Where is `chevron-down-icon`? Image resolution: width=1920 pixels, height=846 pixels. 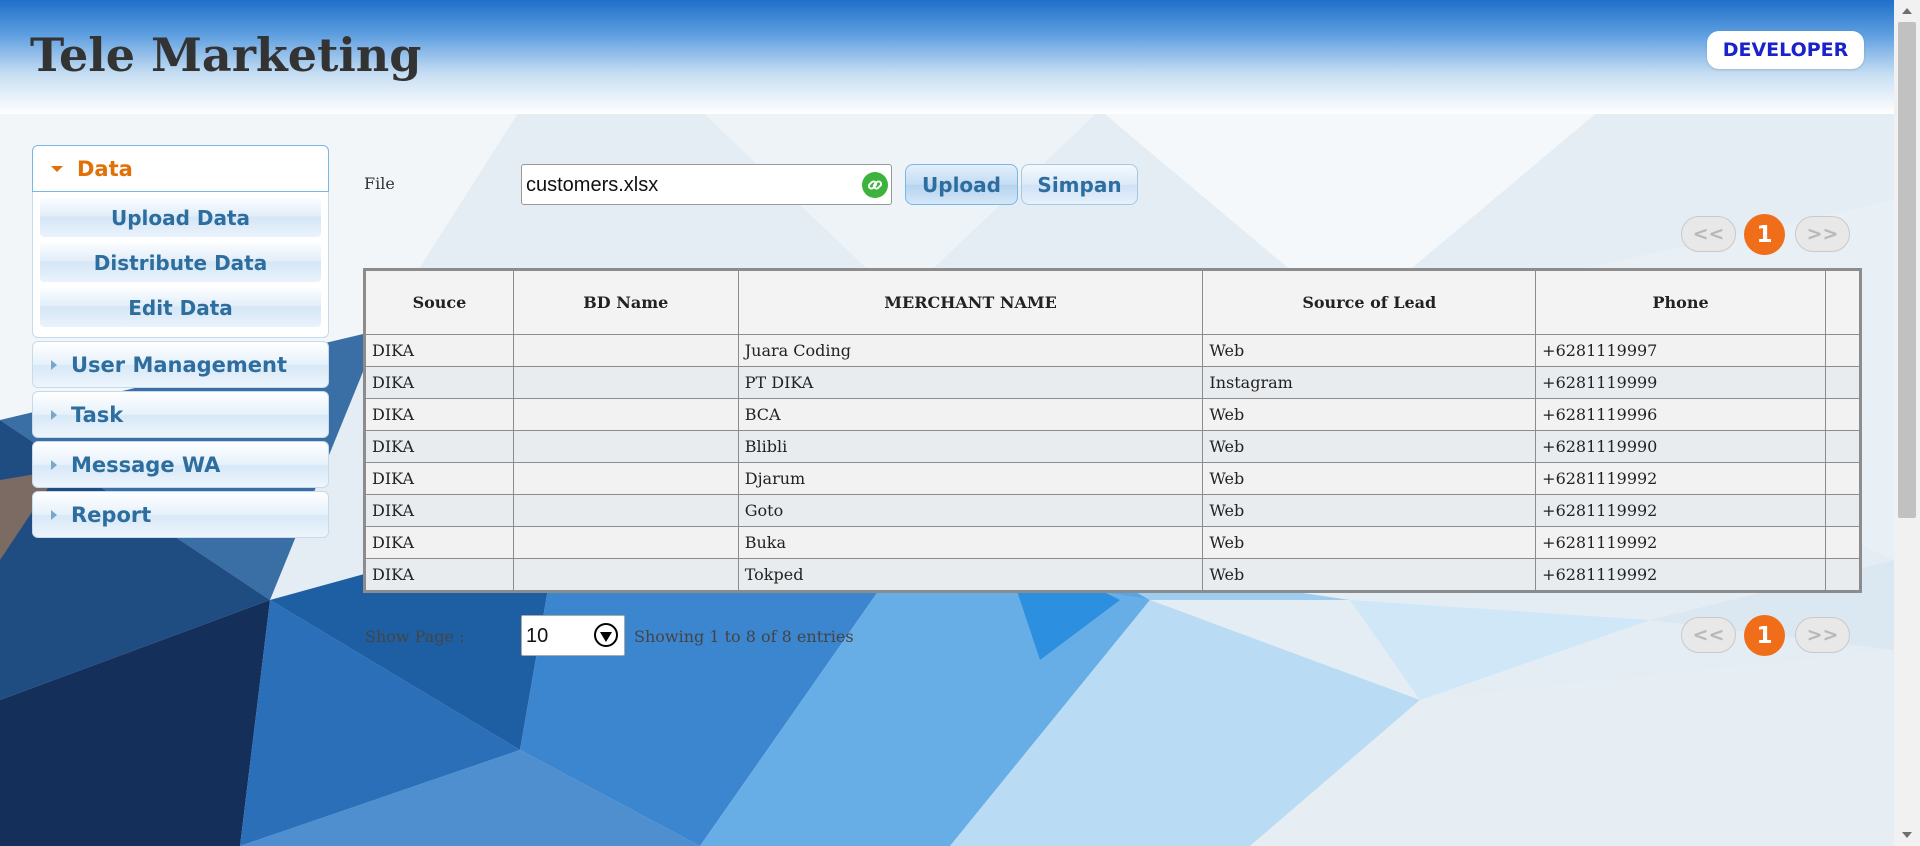
chevron-down-icon is located at coordinates (606, 635).